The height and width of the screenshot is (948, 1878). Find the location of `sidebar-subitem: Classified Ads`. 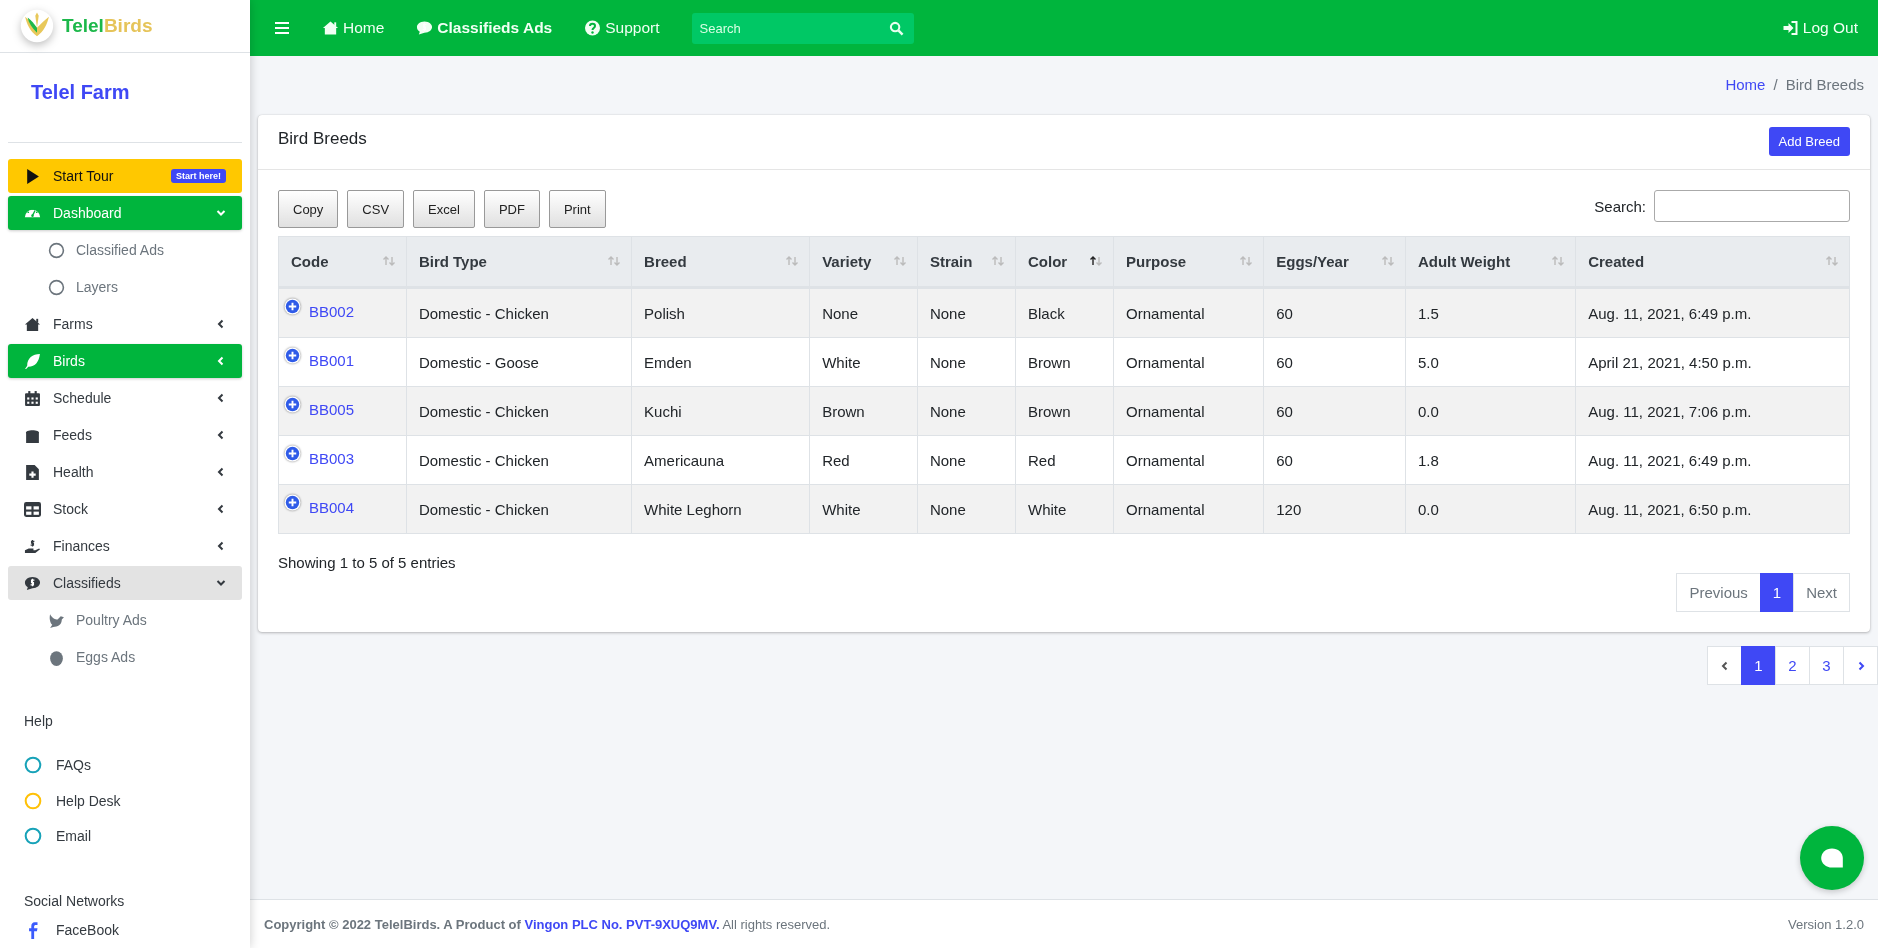

sidebar-subitem: Classified Ads is located at coordinates (125, 250).